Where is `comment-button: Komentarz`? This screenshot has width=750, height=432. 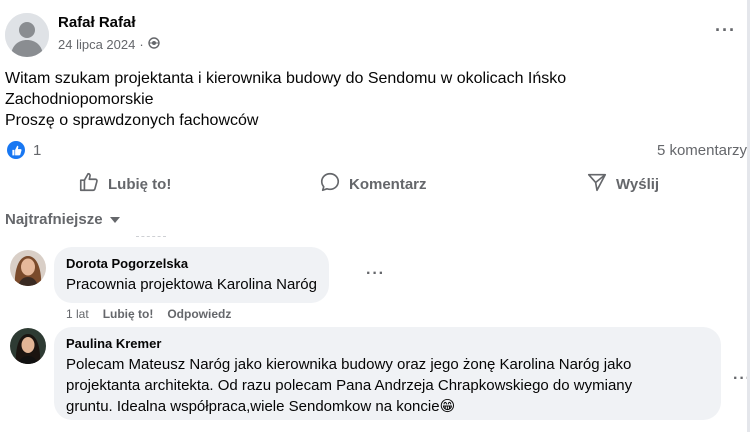 comment-button: Komentarz is located at coordinates (373, 184).